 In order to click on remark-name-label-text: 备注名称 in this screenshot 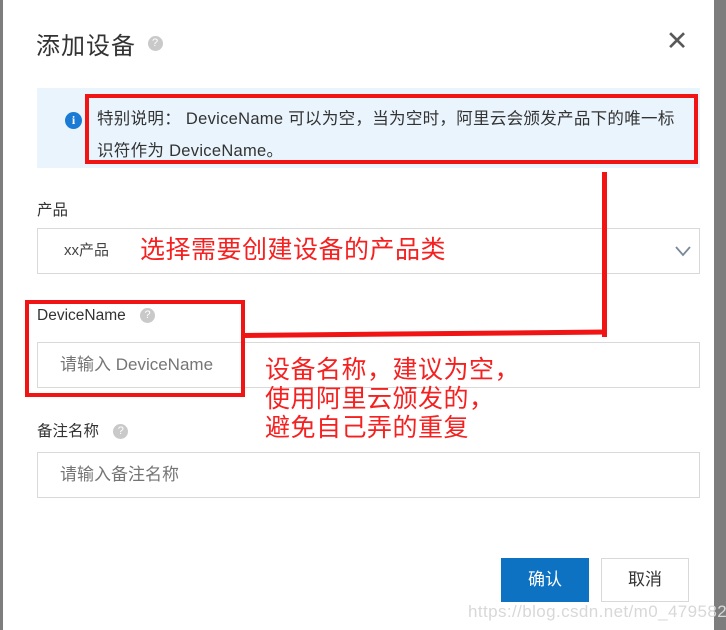, I will do `click(68, 431)`.